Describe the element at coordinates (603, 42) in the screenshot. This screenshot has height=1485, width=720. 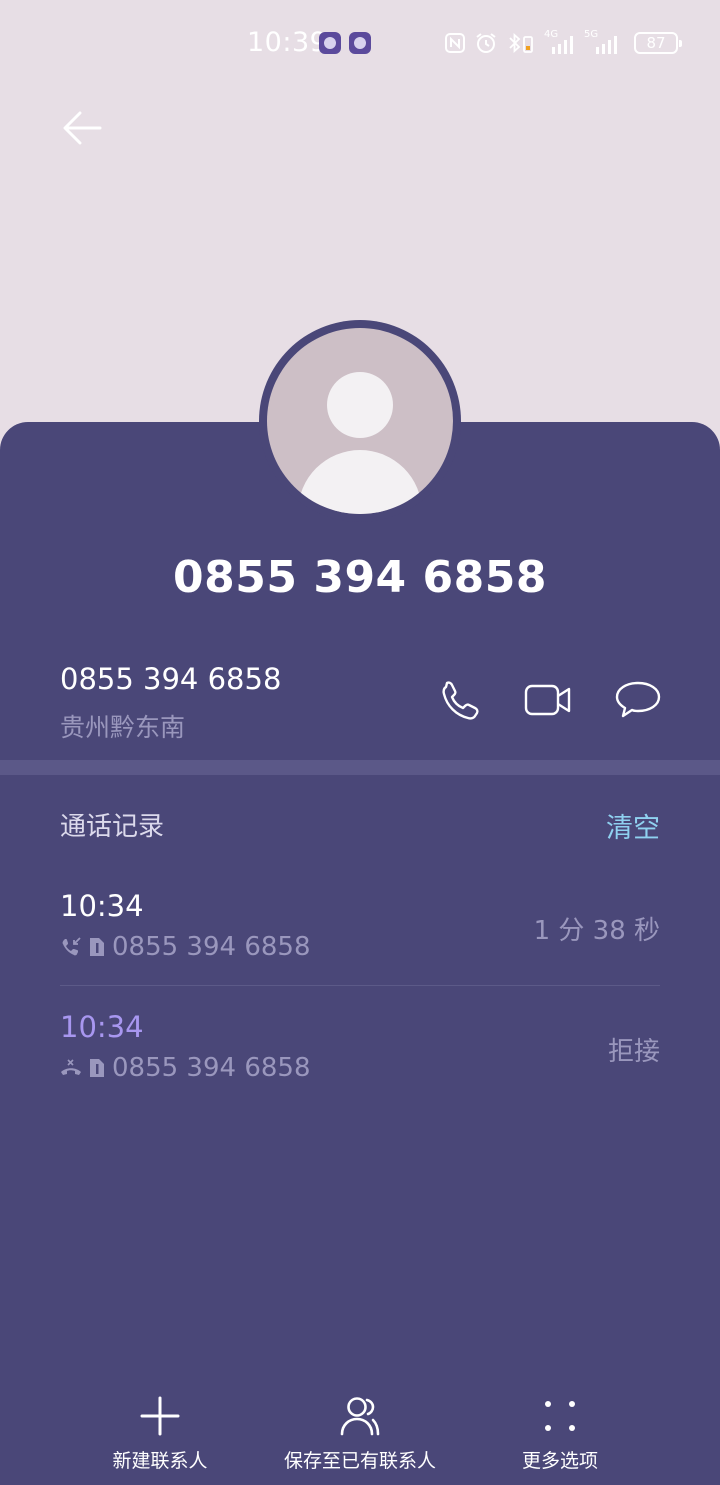
I see `signal-5g-icon: 5G` at that location.